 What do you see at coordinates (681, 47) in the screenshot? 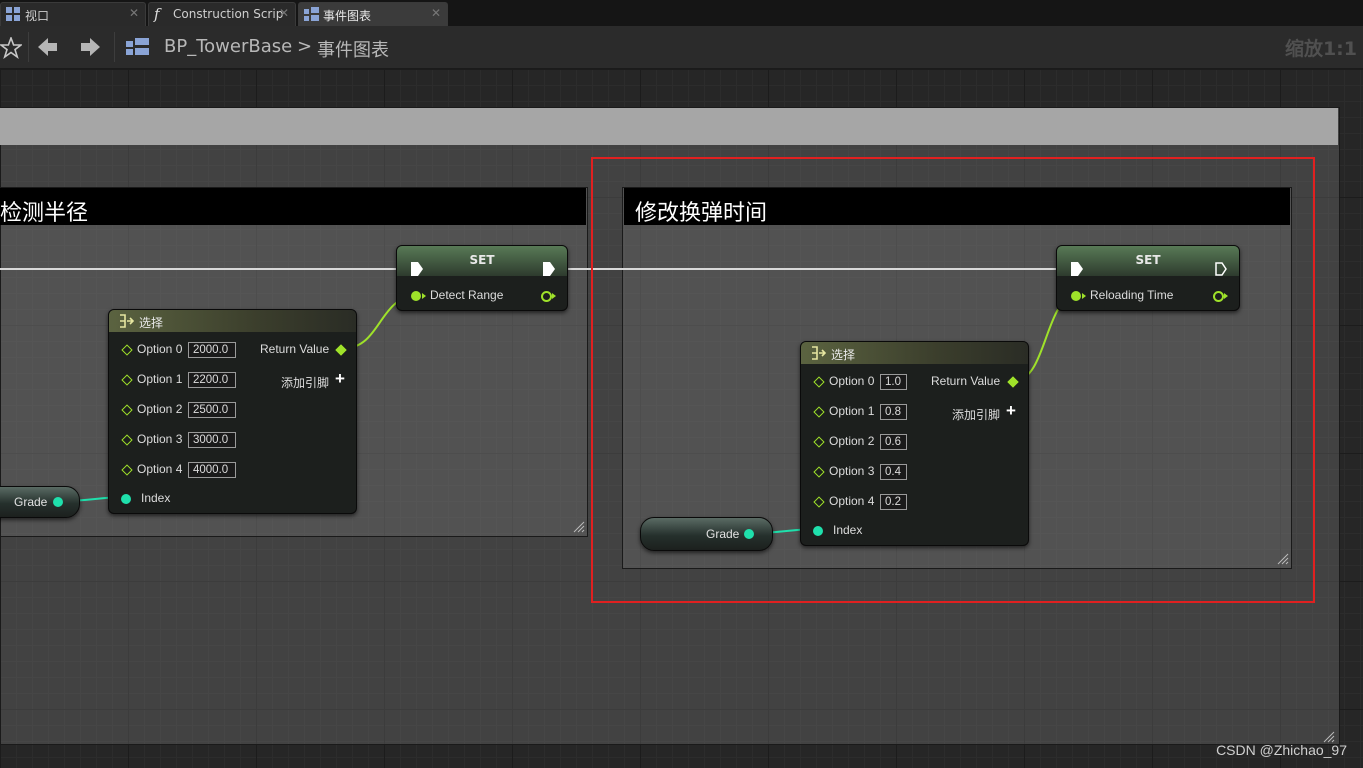
I see `graph-toolbar: BP_TowerBase > 事件图表 缩放1:1` at bounding box center [681, 47].